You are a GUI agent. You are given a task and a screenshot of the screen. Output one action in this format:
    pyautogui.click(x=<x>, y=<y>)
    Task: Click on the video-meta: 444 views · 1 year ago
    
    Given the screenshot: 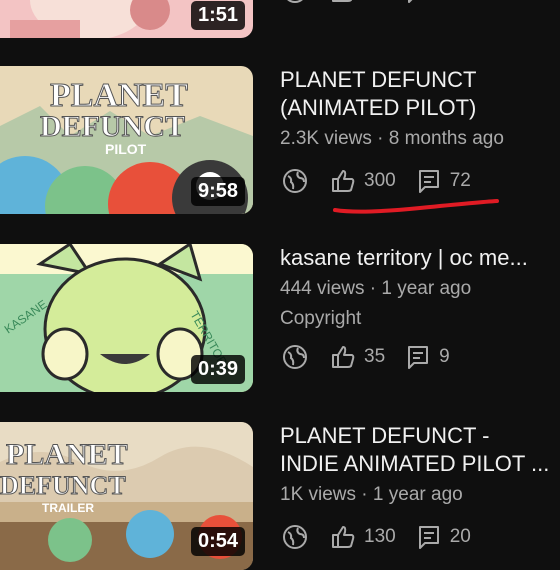 What is the action you would take?
    pyautogui.click(x=376, y=288)
    